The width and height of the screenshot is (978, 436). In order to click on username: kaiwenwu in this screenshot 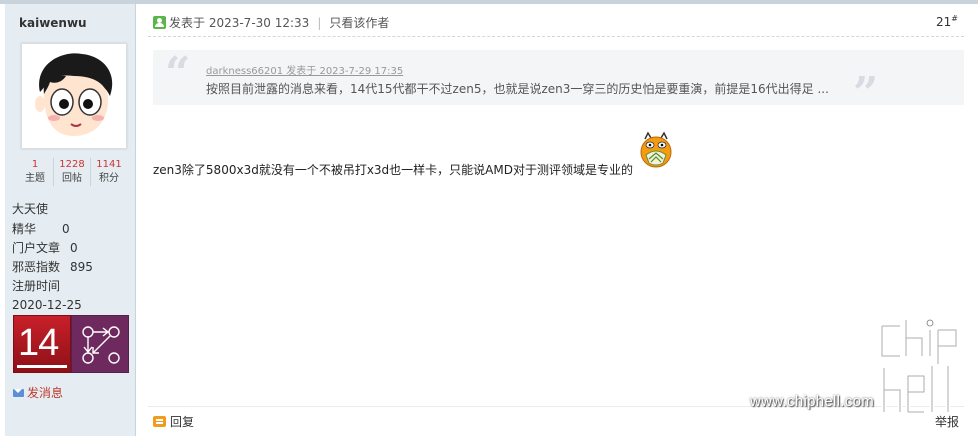, I will do `click(53, 23)`.